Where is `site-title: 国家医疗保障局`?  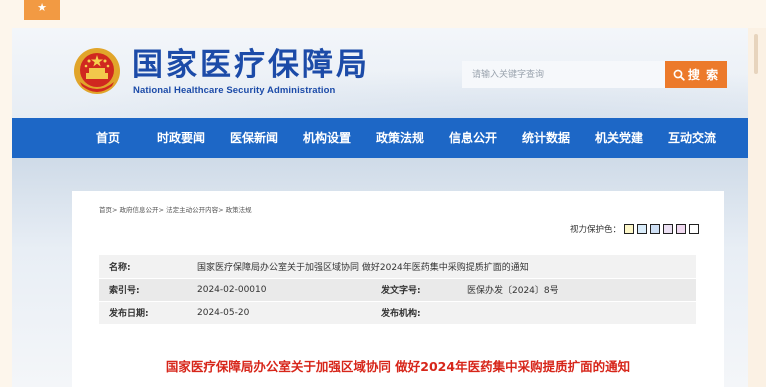
site-title: 国家医疗保障局 is located at coordinates (251, 65).